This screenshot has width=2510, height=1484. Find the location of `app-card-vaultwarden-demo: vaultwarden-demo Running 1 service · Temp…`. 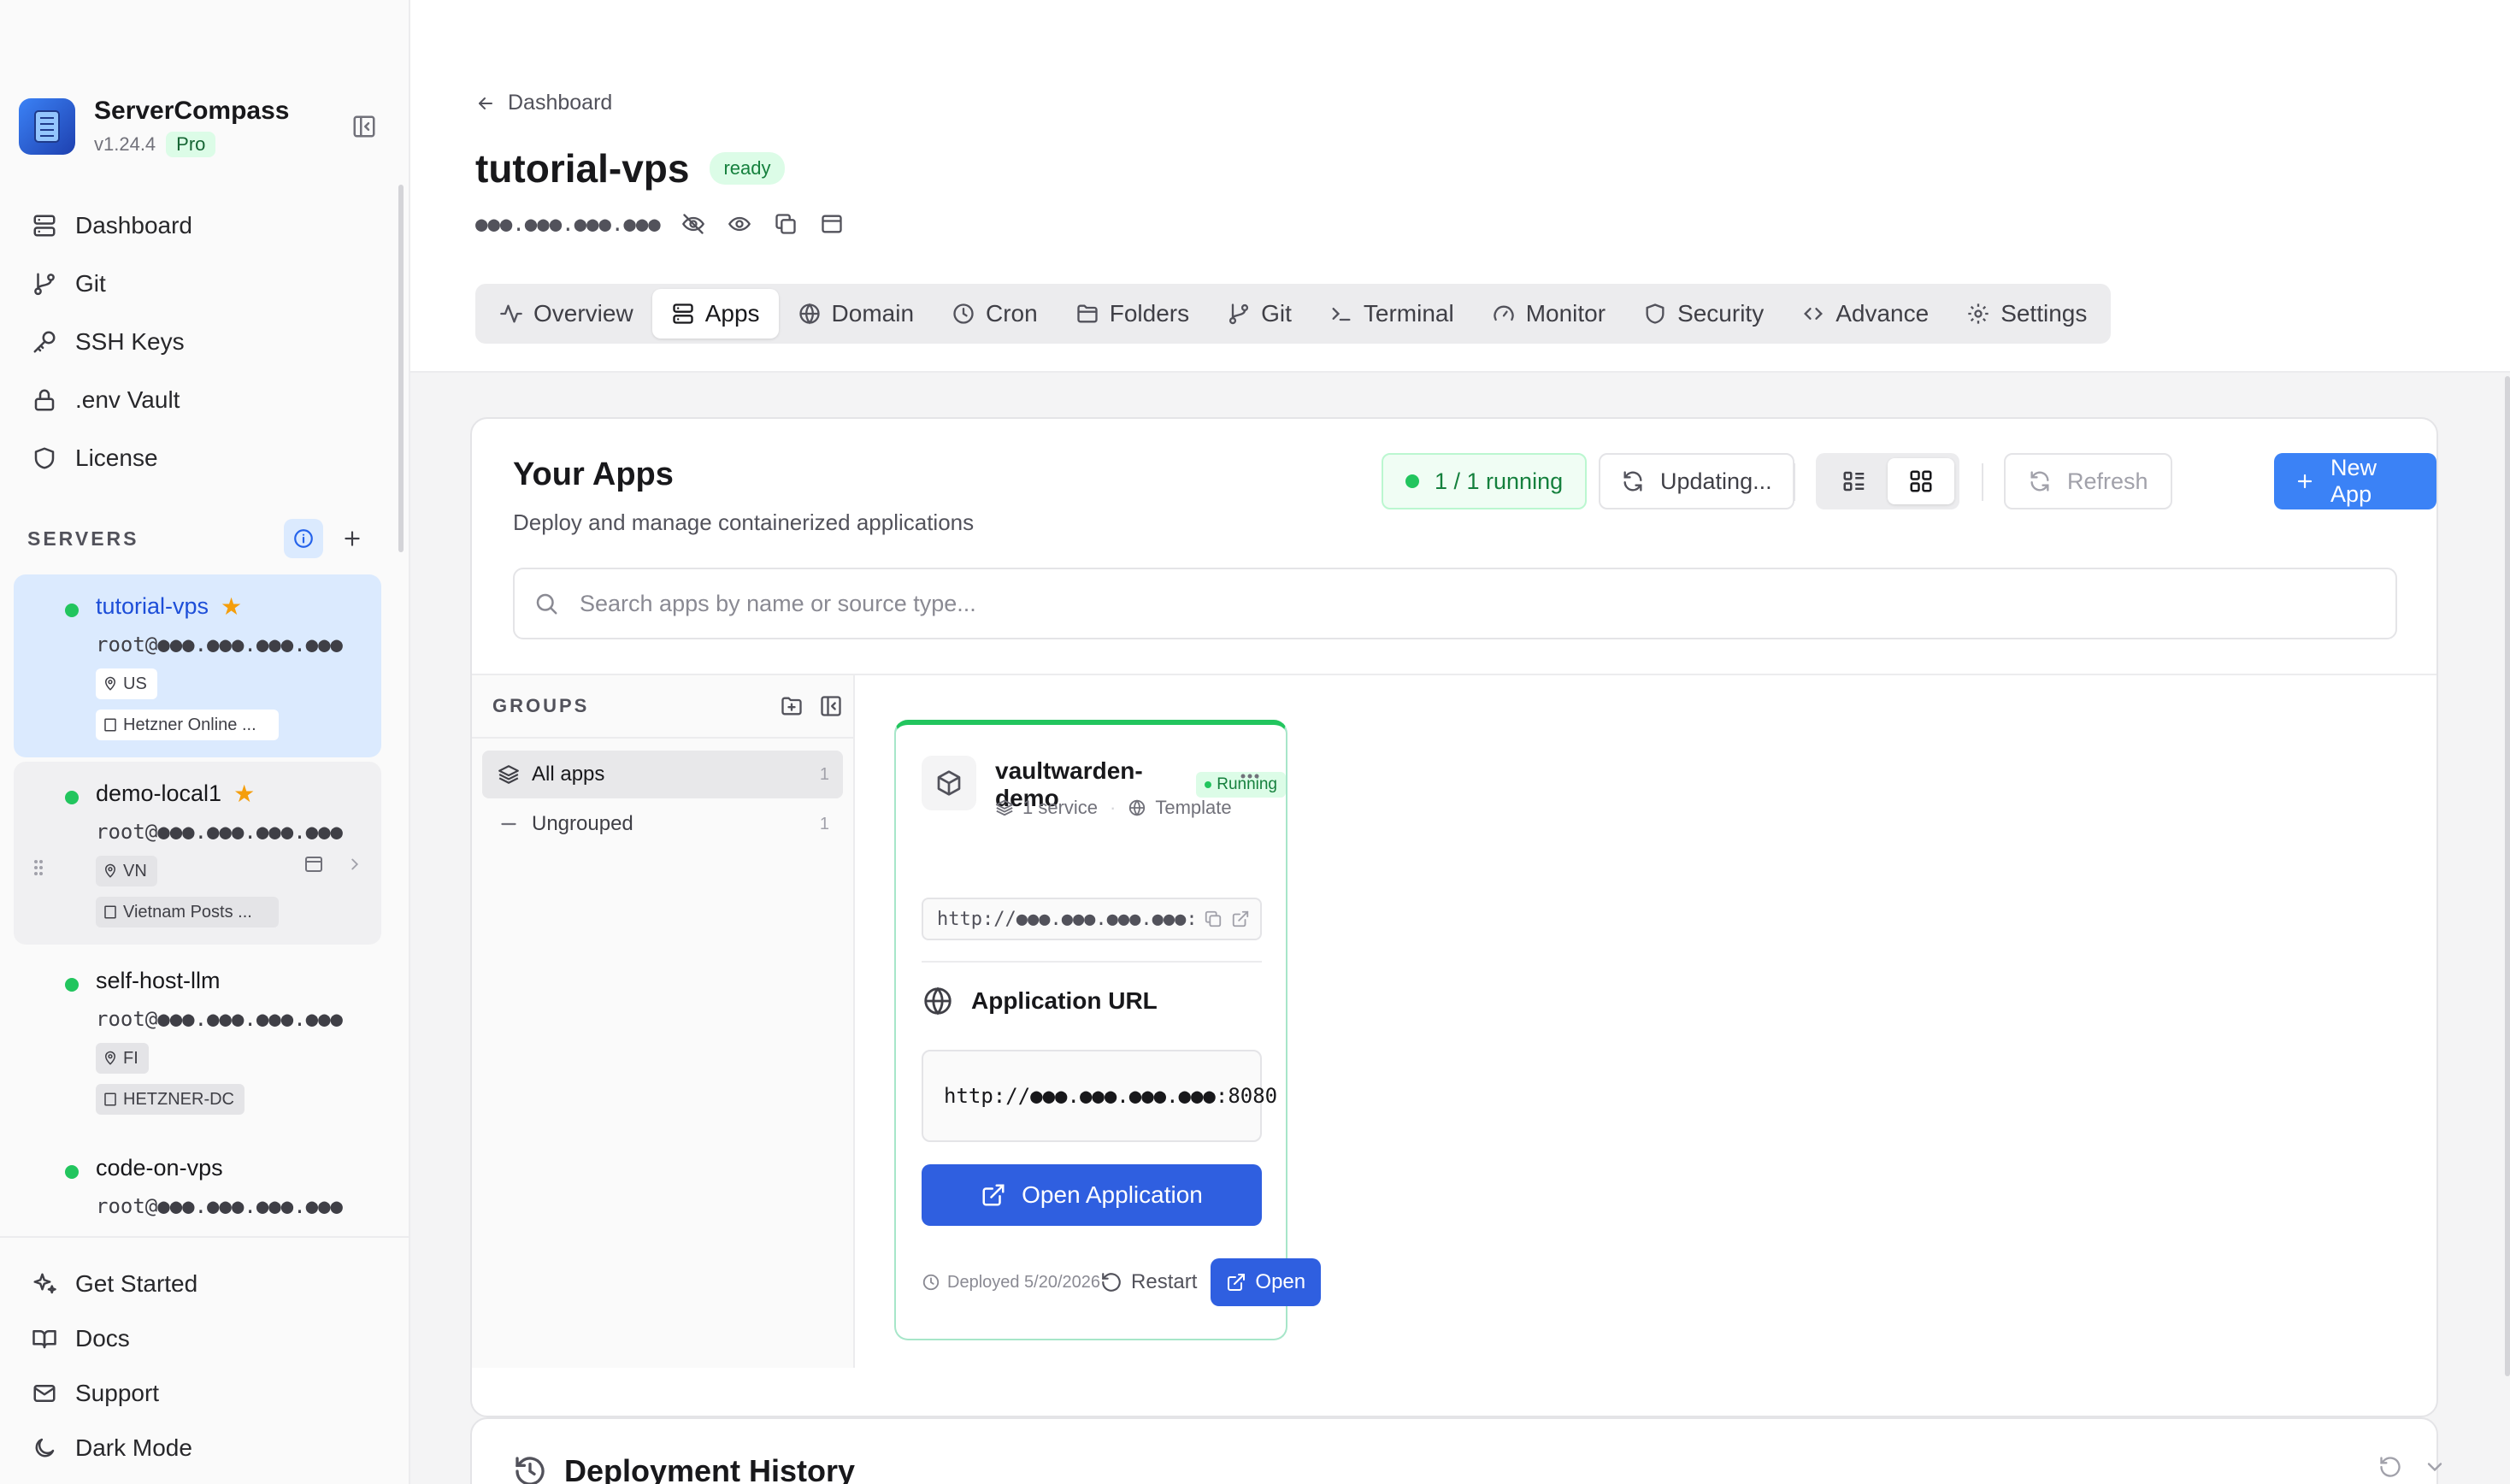

app-card-vaultwarden-demo: vaultwarden-demo Running 1 service · Temp… is located at coordinates (1108, 1030).